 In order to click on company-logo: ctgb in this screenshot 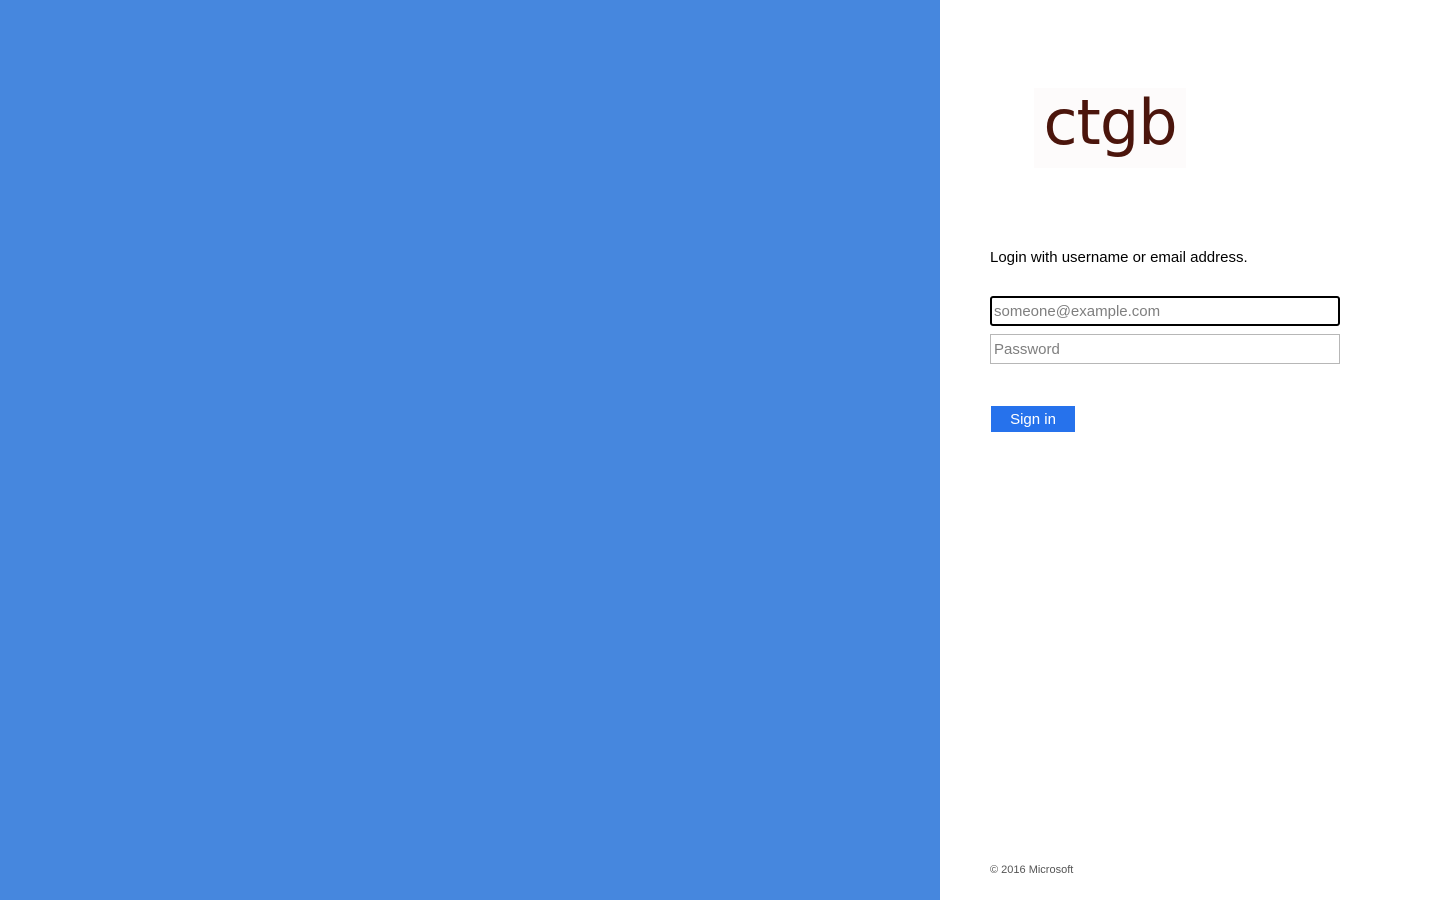, I will do `click(1110, 128)`.